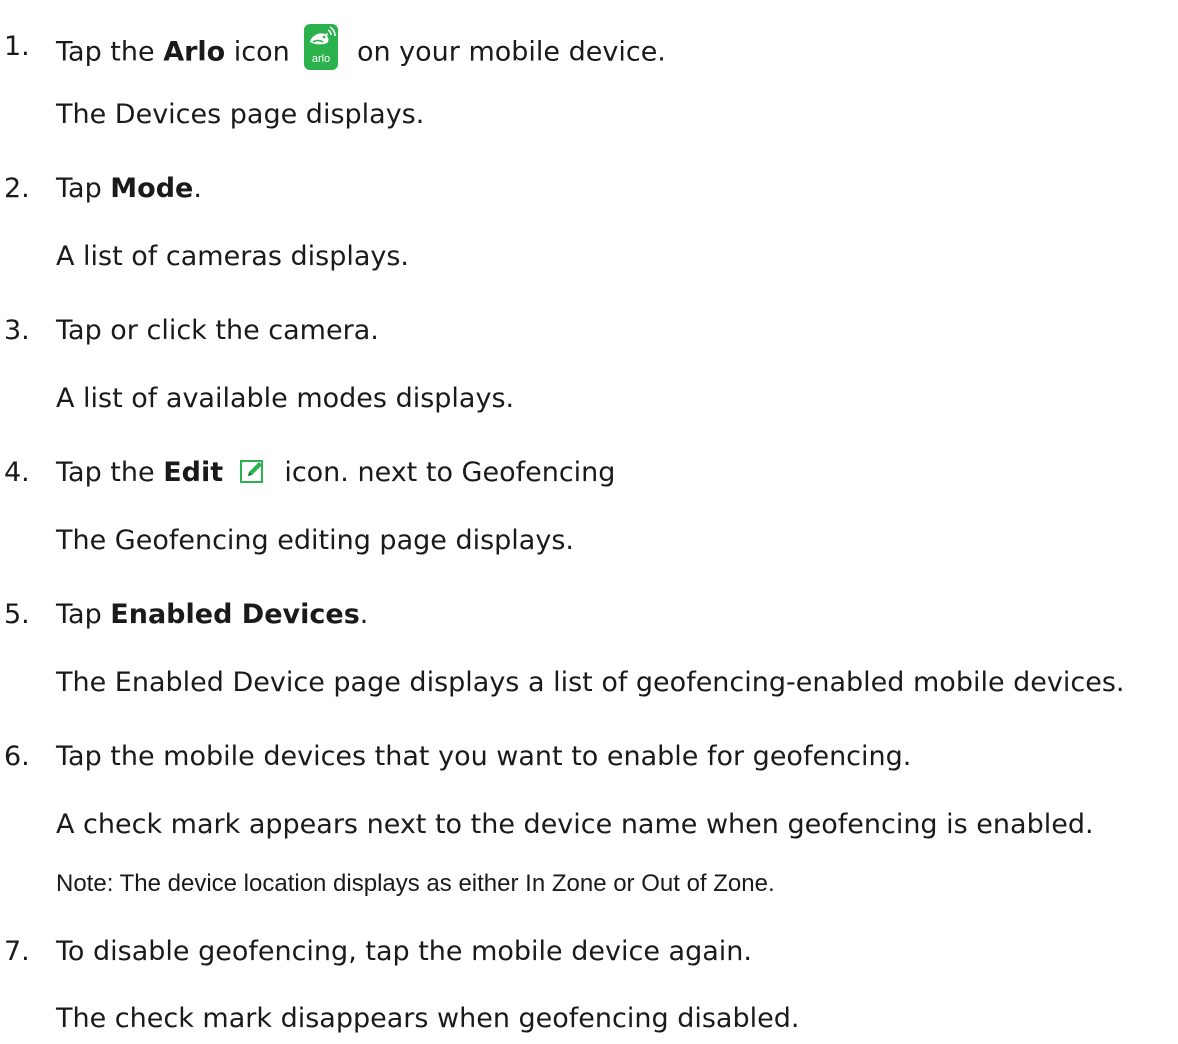  I want to click on step-2-detail: A list of cameras displays., so click(233, 256).